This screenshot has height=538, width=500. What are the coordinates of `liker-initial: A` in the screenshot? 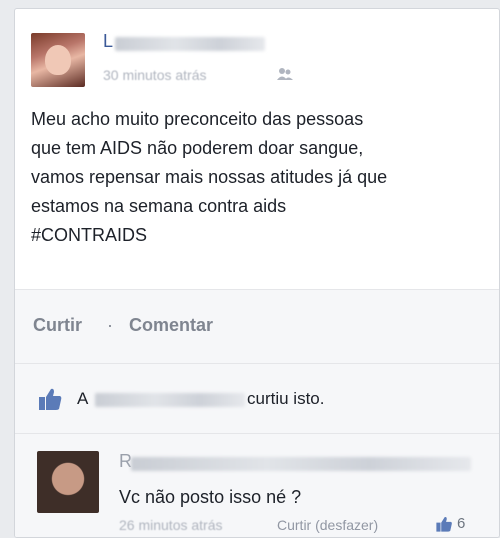 It's located at (82, 399).